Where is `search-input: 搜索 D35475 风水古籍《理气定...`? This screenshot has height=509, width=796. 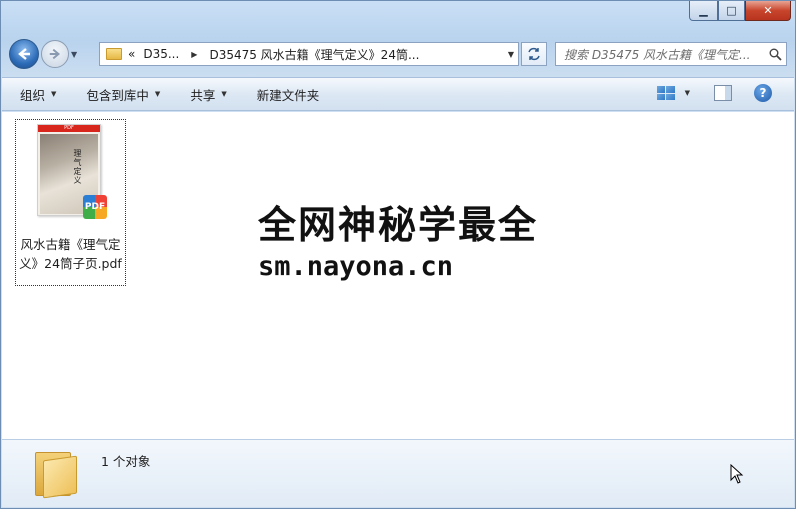 search-input: 搜索 D35475 风水古籍《理气定... is located at coordinates (664, 54).